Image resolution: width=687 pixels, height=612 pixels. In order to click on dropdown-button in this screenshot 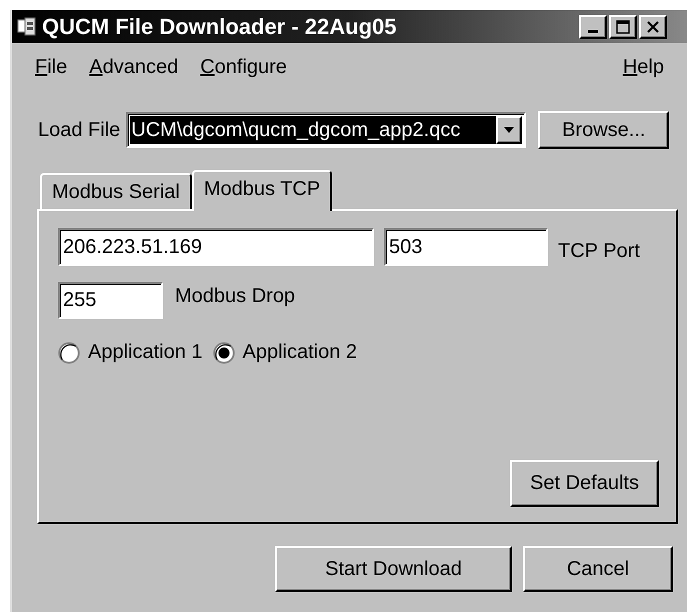, I will do `click(509, 130)`.